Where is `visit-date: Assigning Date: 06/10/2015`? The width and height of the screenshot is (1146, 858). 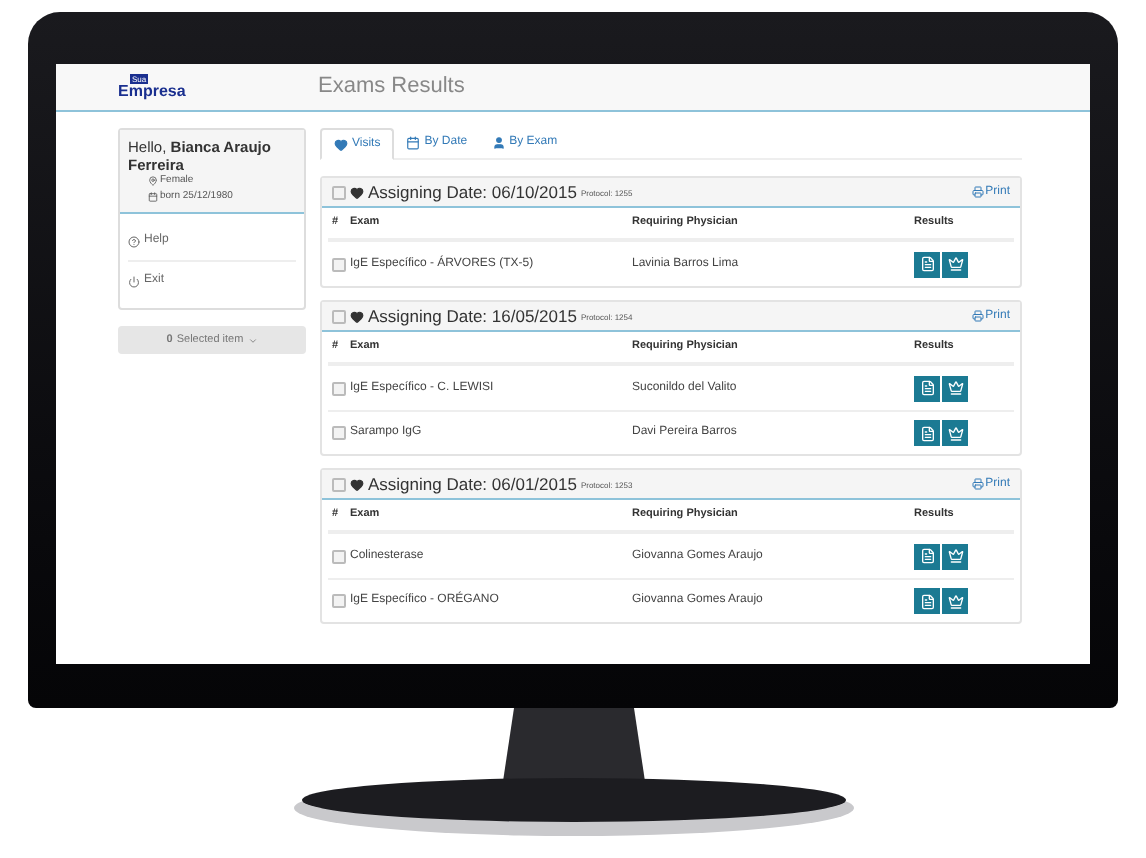
visit-date: Assigning Date: 06/10/2015 is located at coordinates (472, 192).